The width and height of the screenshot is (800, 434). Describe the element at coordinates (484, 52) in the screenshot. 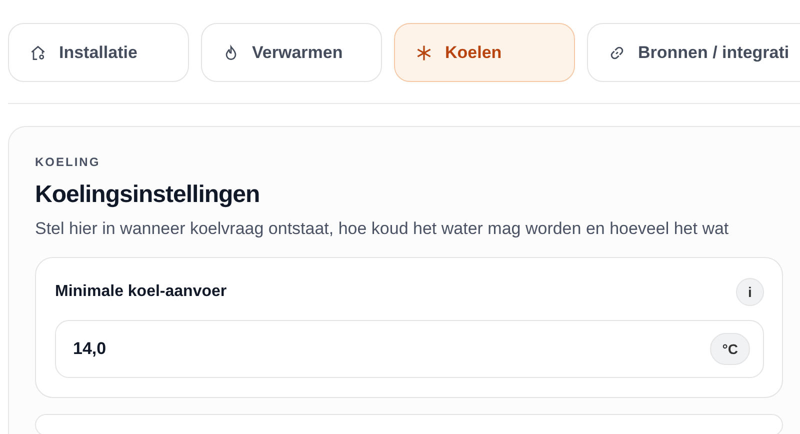

I see `tab: Koelen` at that location.